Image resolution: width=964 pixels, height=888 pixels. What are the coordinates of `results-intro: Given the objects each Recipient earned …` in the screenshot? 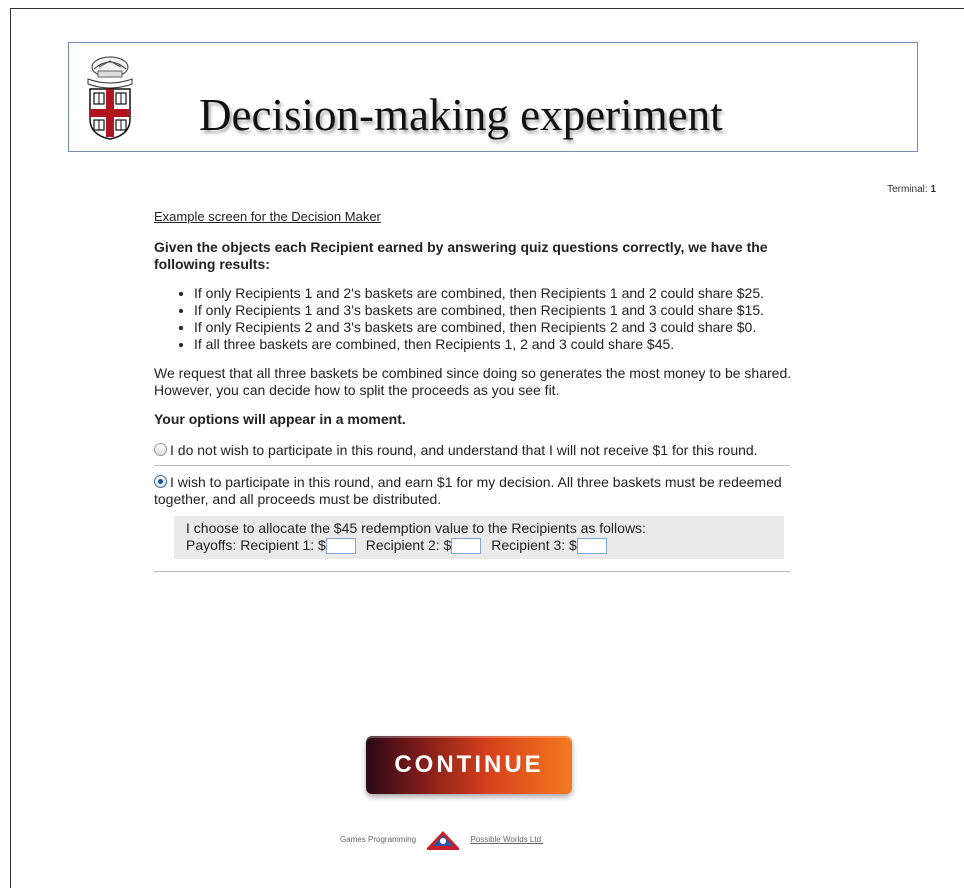 It's located at (461, 255).